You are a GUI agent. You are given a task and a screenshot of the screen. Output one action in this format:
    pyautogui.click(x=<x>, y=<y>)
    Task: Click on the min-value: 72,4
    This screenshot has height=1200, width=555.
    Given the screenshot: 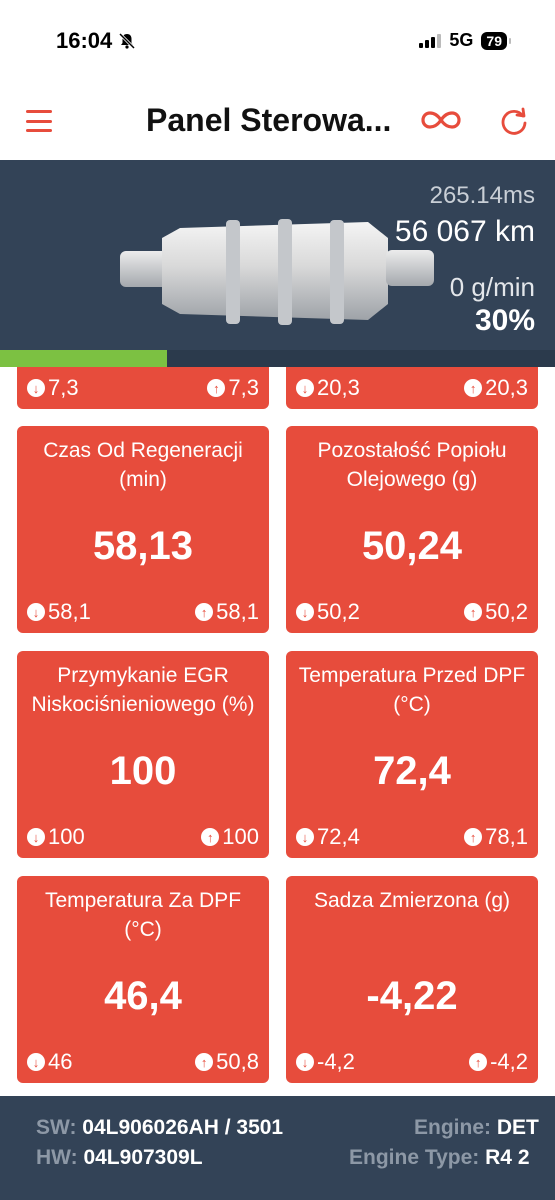 What is the action you would take?
    pyautogui.click(x=338, y=836)
    